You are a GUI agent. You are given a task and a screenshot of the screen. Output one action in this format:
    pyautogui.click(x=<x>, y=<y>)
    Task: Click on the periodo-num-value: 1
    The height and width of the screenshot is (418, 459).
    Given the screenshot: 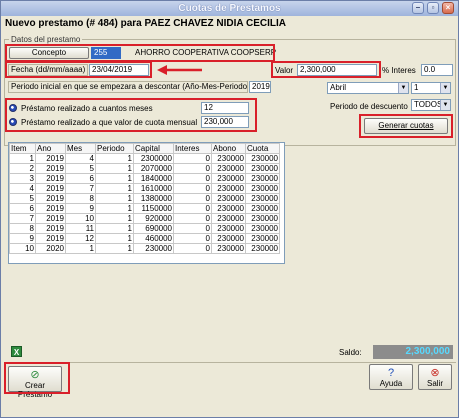 What is the action you would take?
    pyautogui.click(x=416, y=87)
    